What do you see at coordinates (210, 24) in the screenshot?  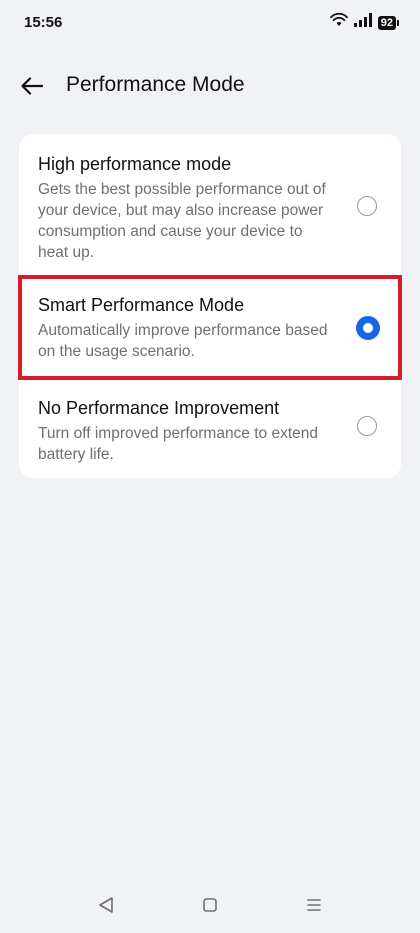 I see `status-bar: 15:56 92` at bounding box center [210, 24].